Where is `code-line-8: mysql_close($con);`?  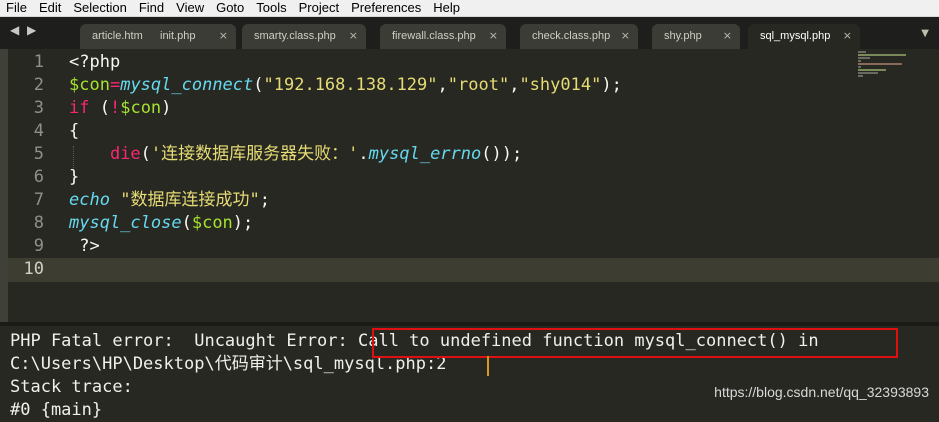
code-line-8: mysql_close($con); is located at coordinates (161, 223).